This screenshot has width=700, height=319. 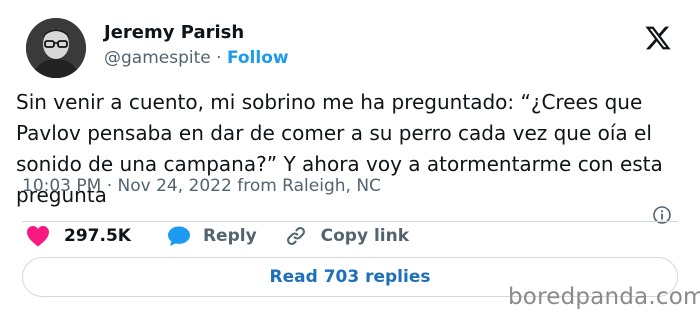 What do you see at coordinates (258, 58) in the screenshot?
I see `follow-button: Follow` at bounding box center [258, 58].